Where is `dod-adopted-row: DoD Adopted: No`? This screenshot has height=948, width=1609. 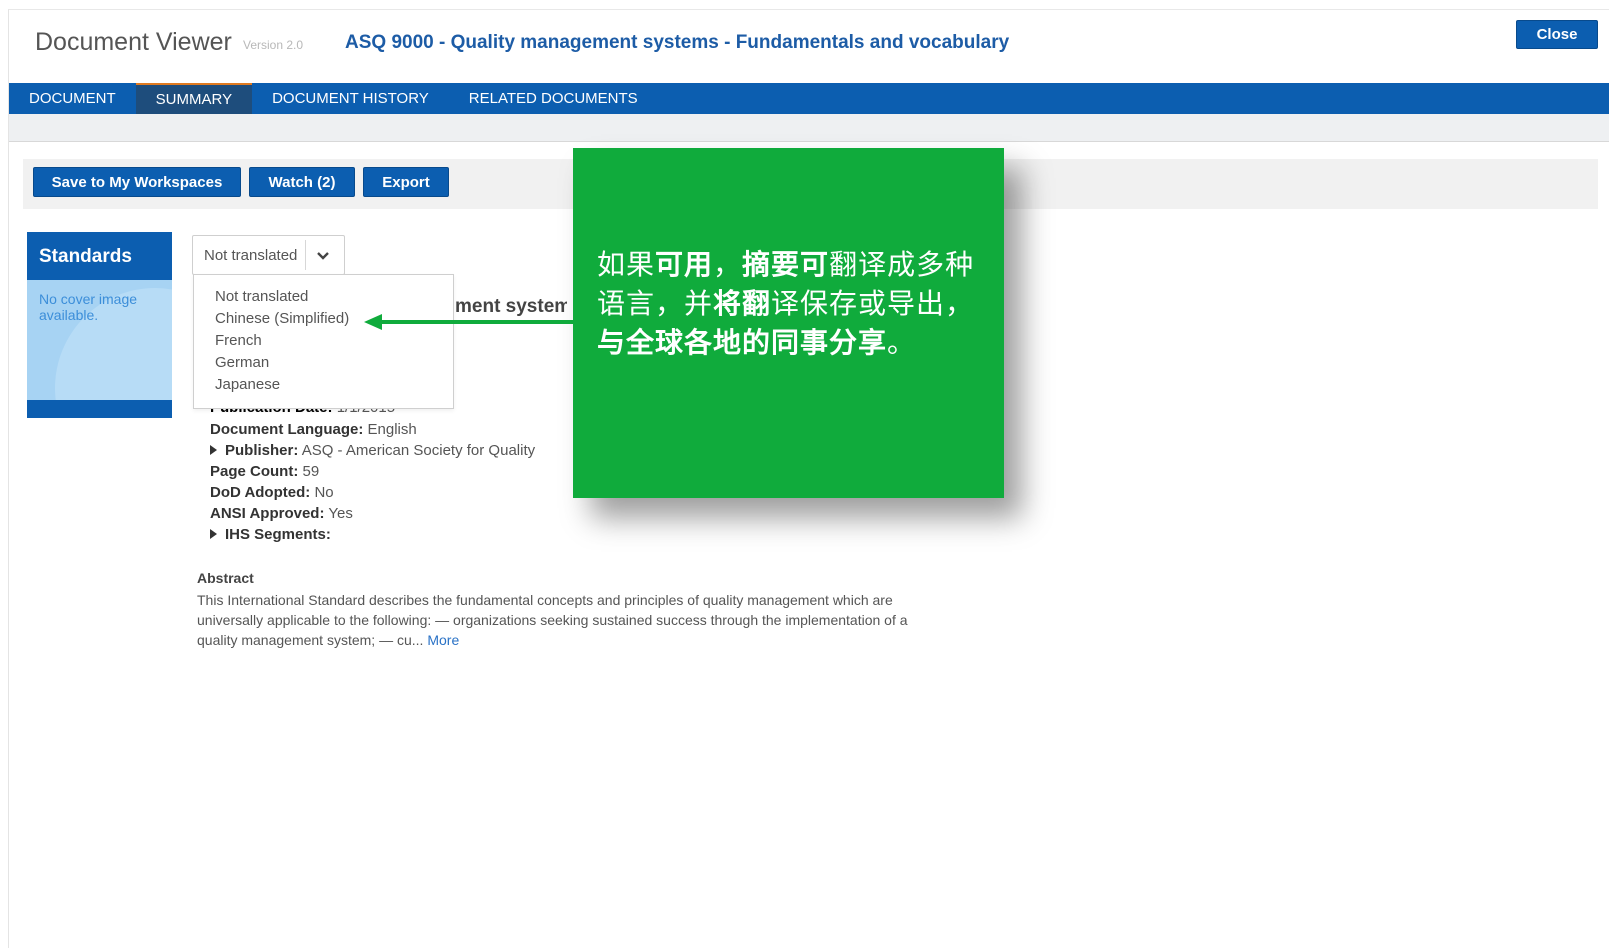
dod-adopted-row: DoD Adopted: No is located at coordinates (272, 492).